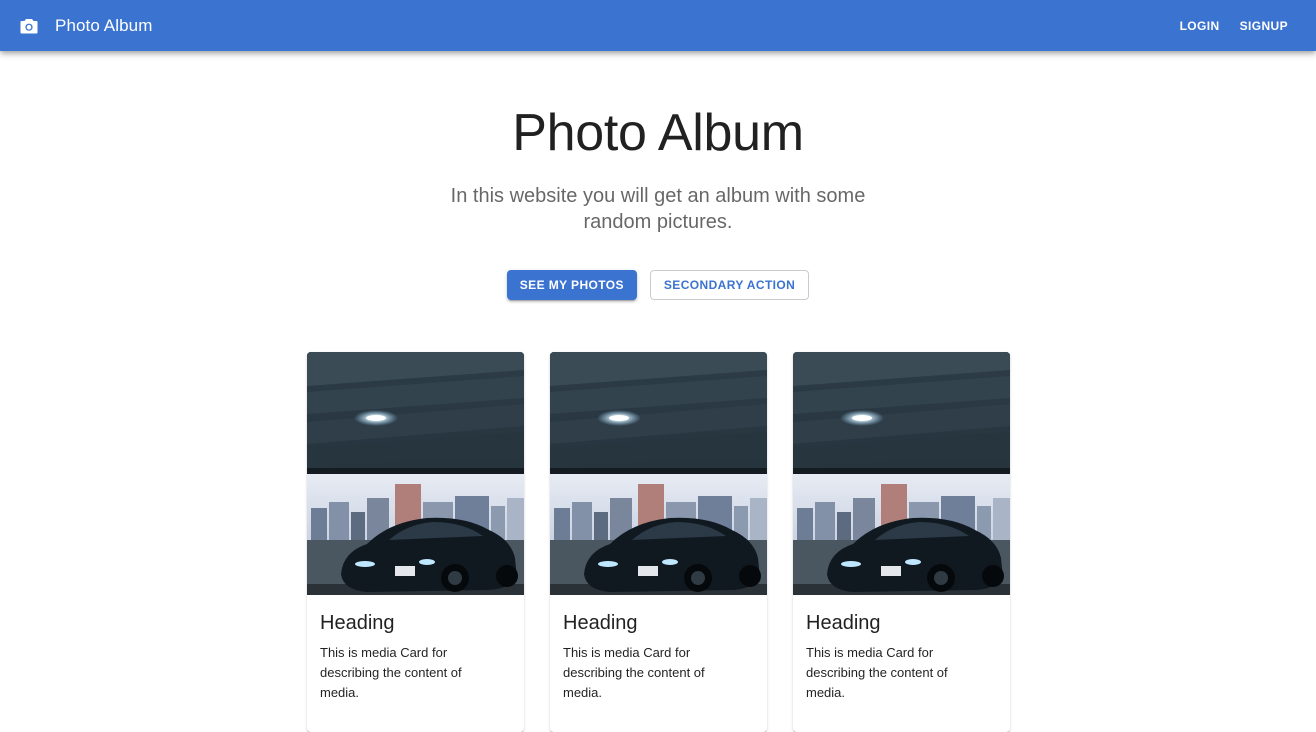 This screenshot has height=732, width=1316. Describe the element at coordinates (1264, 26) in the screenshot. I see `signup-button: SIGNUP` at that location.